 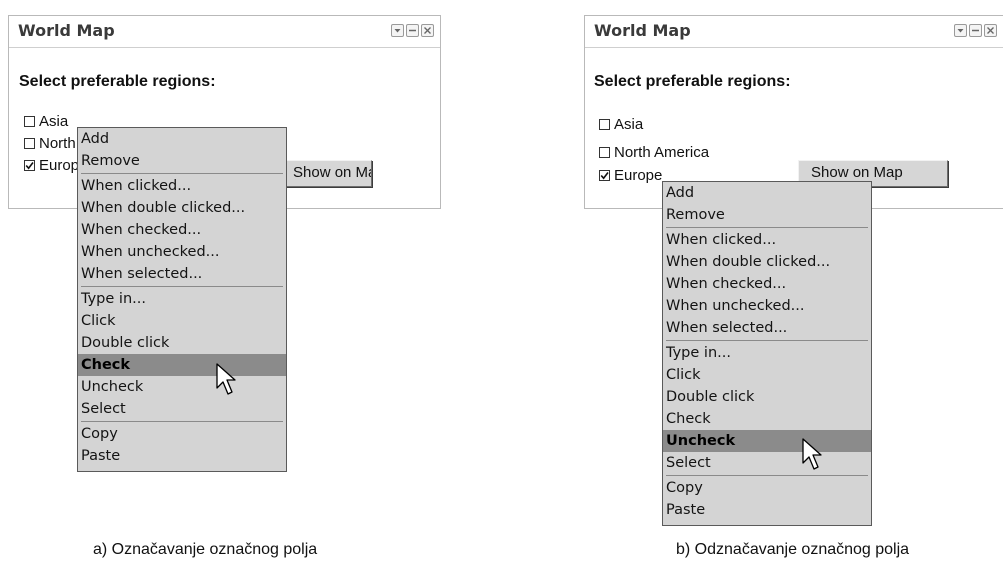 I want to click on dropdown-icon, so click(x=960, y=30).